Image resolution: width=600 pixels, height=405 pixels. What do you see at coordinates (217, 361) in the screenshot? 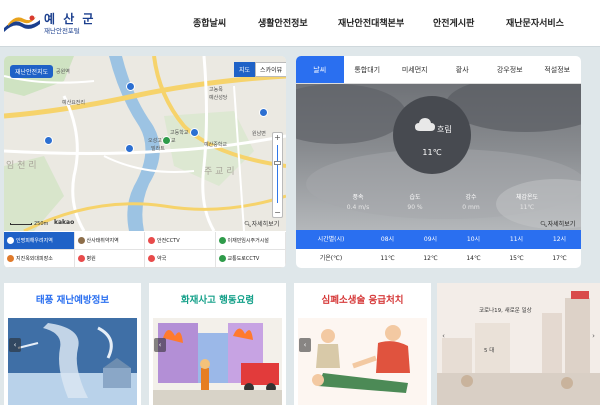
I see `fire-scene-icon` at bounding box center [217, 361].